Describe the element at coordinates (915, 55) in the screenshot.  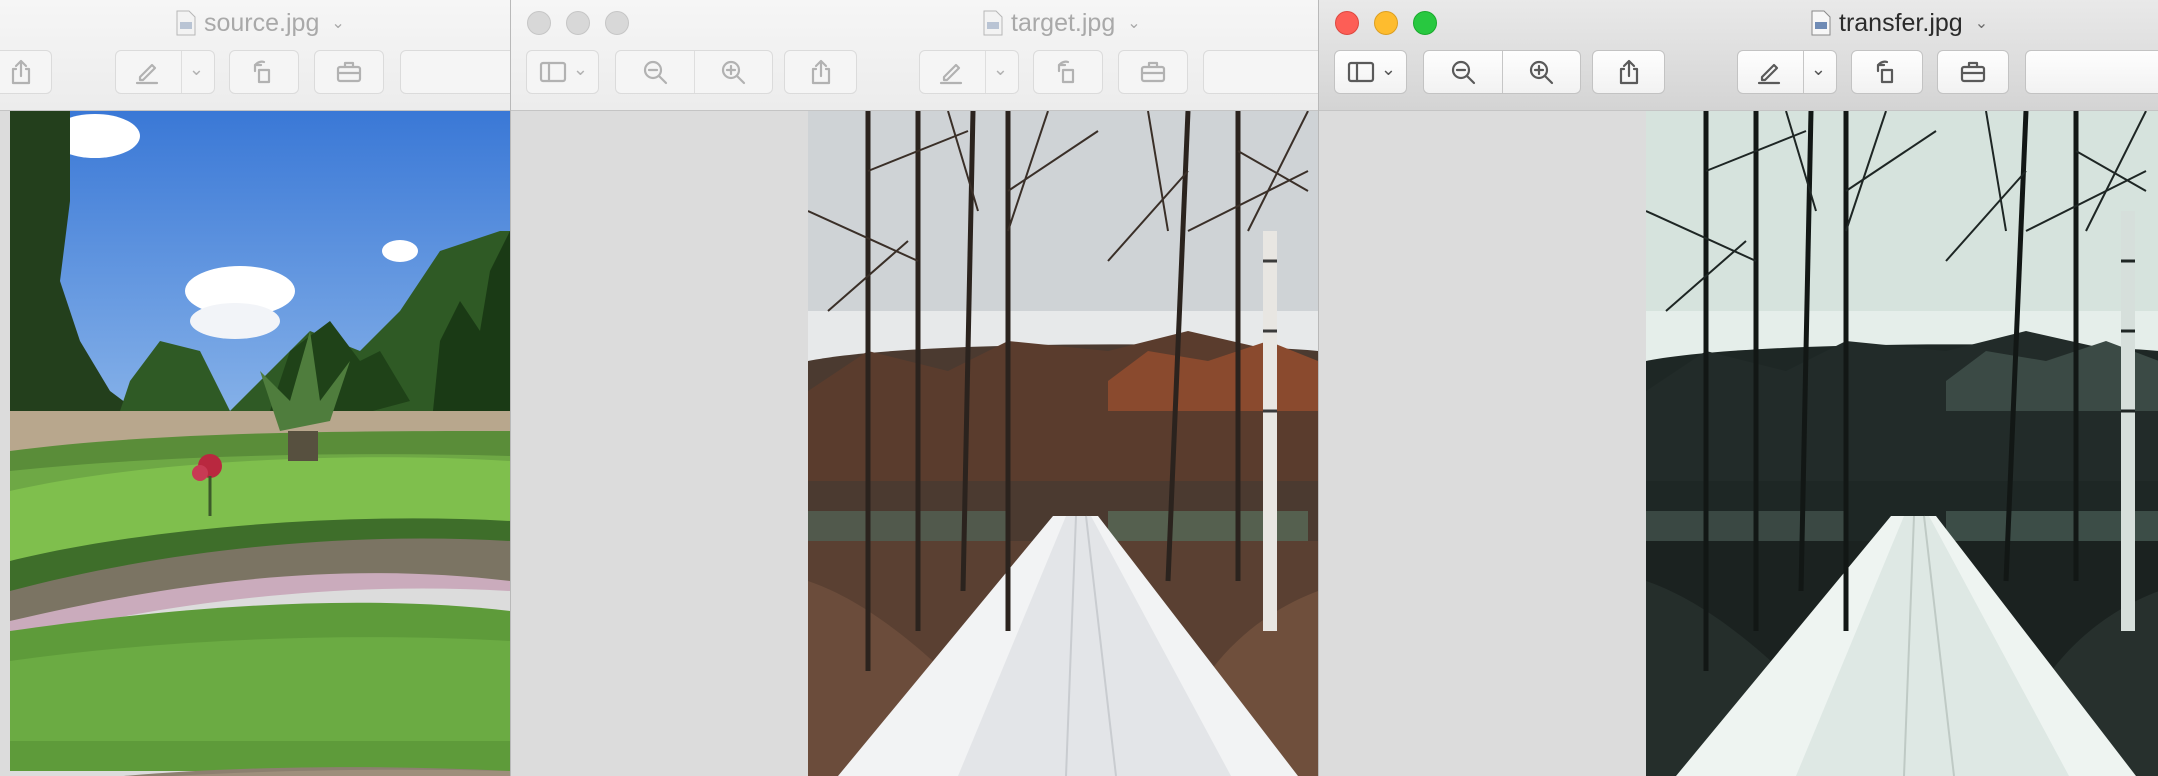
I see `window-titlebar: target.jpg ⌄ ⌄ ⌄` at that location.